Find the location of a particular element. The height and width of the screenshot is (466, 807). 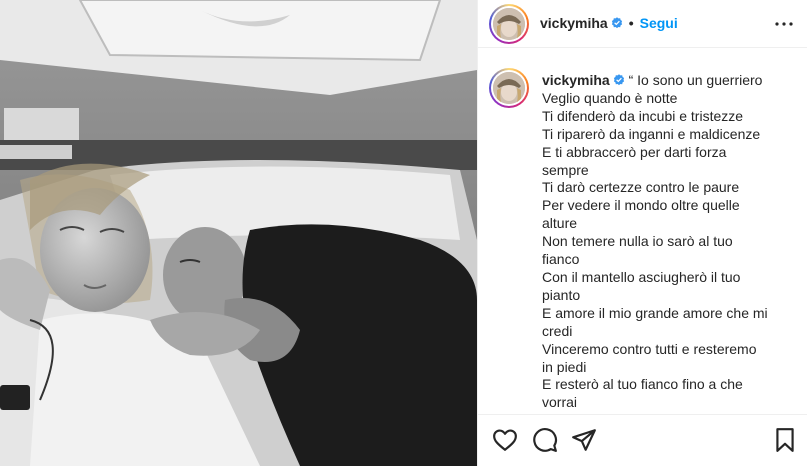

caption-line: vorrai is located at coordinates (560, 402).